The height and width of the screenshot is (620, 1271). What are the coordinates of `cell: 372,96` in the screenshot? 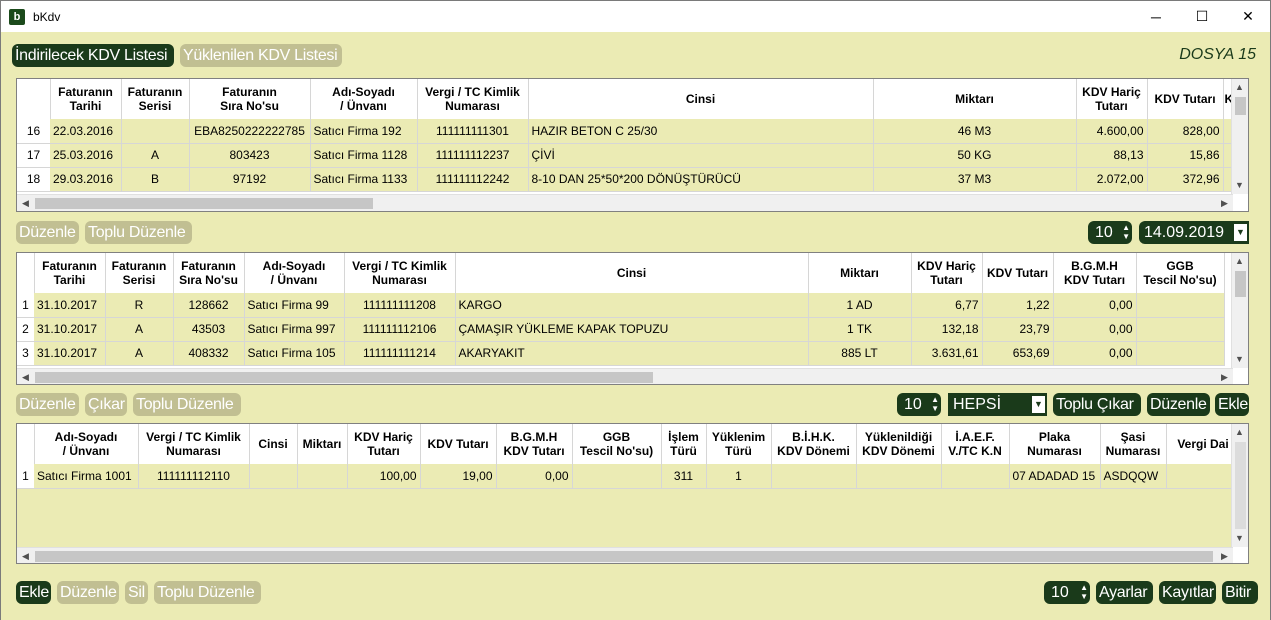 It's located at (1185, 179).